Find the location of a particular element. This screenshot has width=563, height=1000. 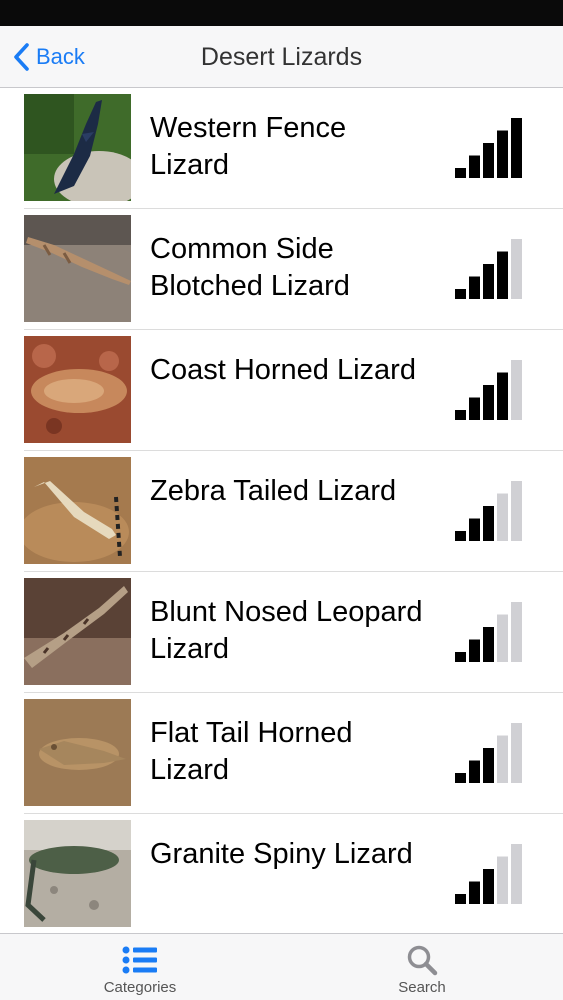

lizard-name: Western Fence Lizard is located at coordinates (248, 146).